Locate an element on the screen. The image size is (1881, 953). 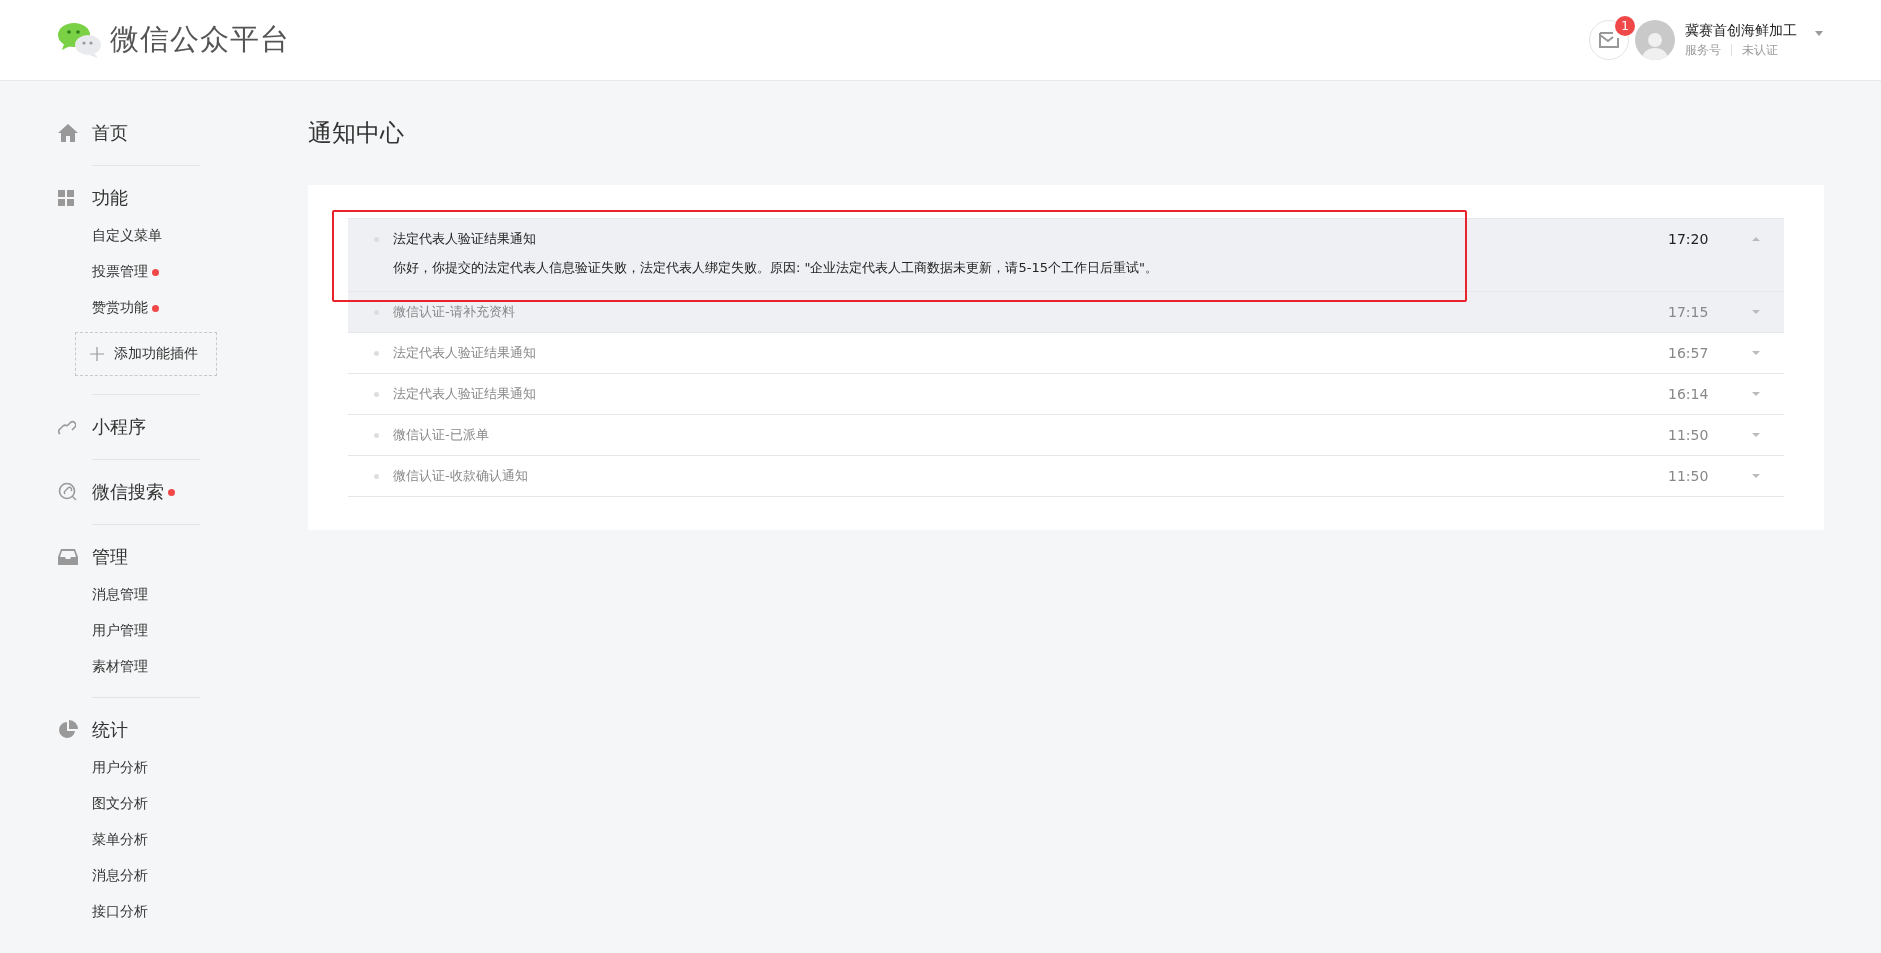
sidebar-item: 素材管理 is located at coordinates (154, 667).